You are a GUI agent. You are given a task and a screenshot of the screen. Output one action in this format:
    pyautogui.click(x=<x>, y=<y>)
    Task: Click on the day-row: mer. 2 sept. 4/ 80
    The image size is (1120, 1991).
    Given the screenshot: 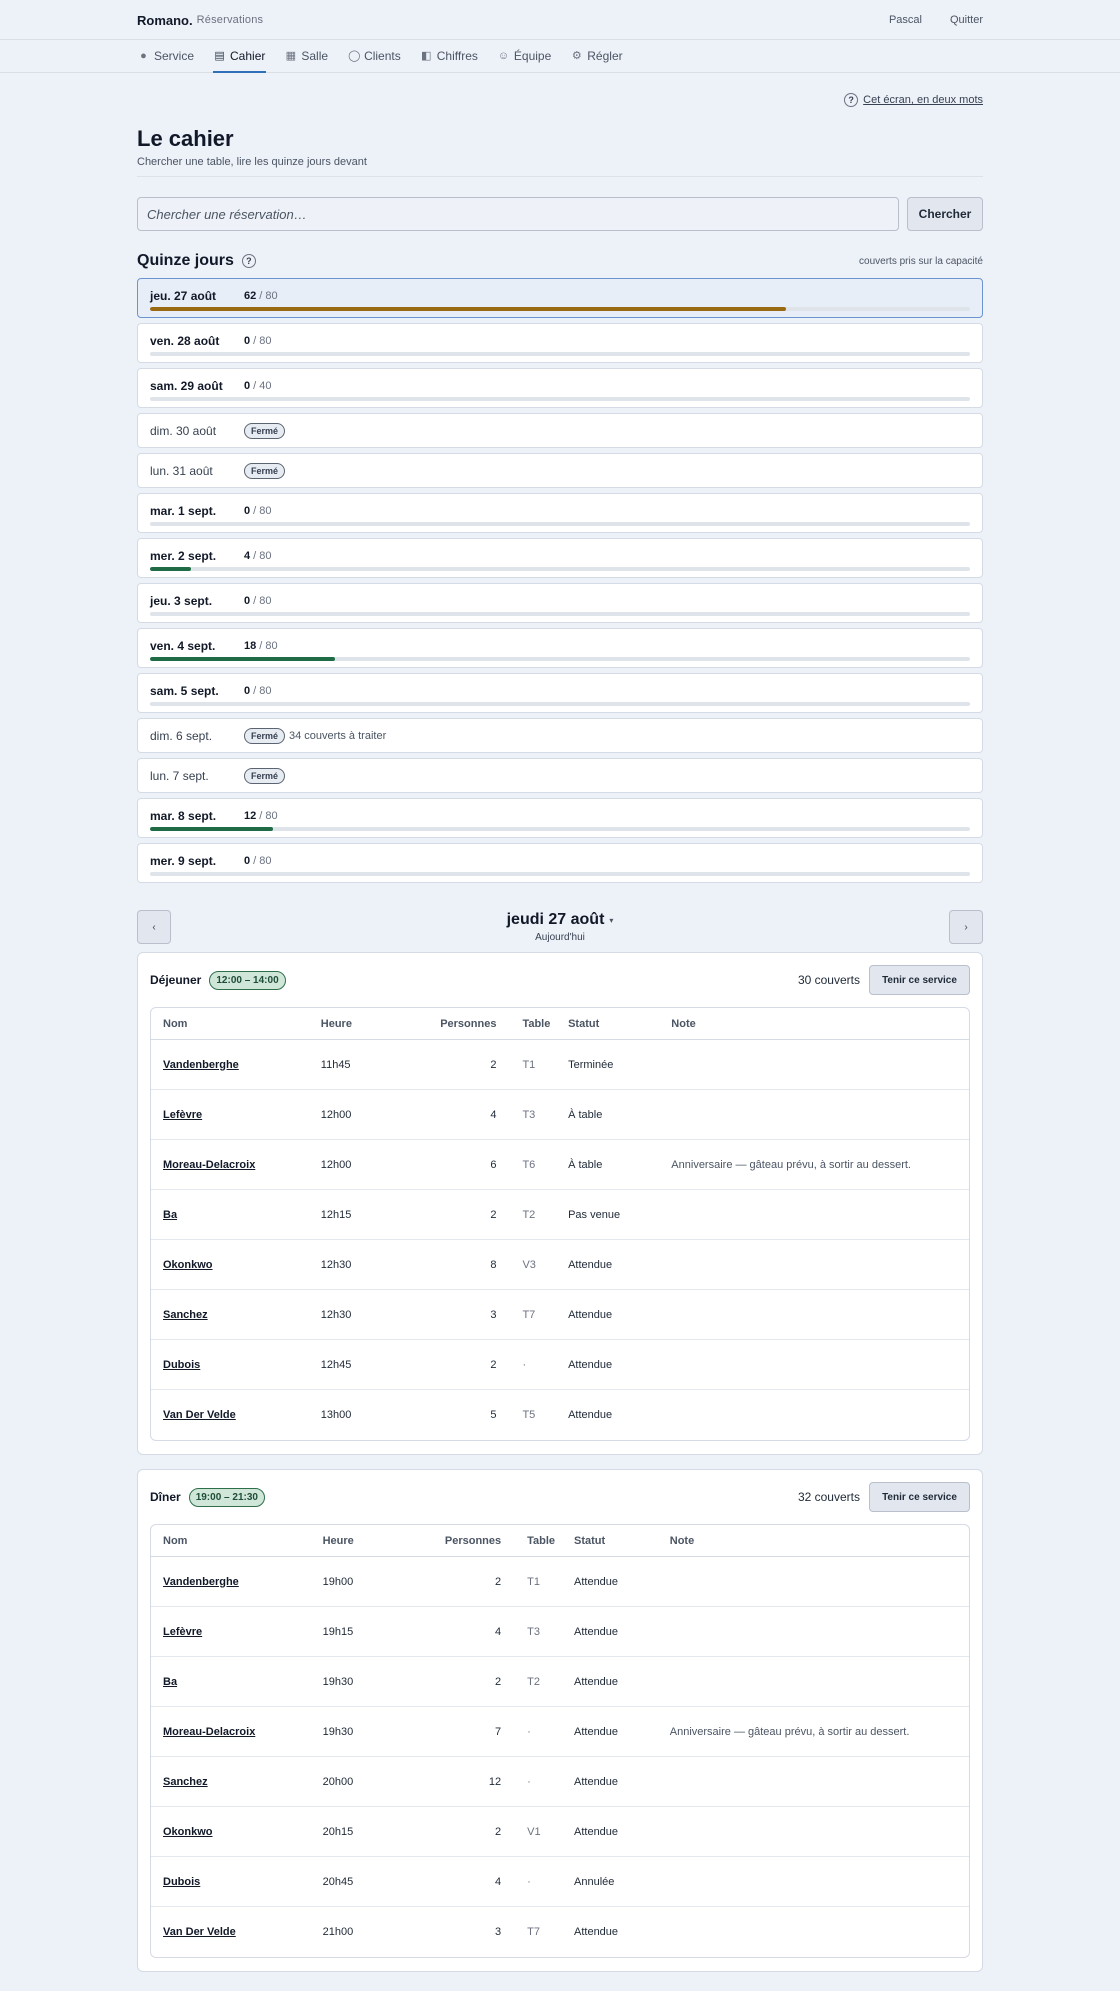 What is the action you would take?
    pyautogui.click(x=560, y=558)
    